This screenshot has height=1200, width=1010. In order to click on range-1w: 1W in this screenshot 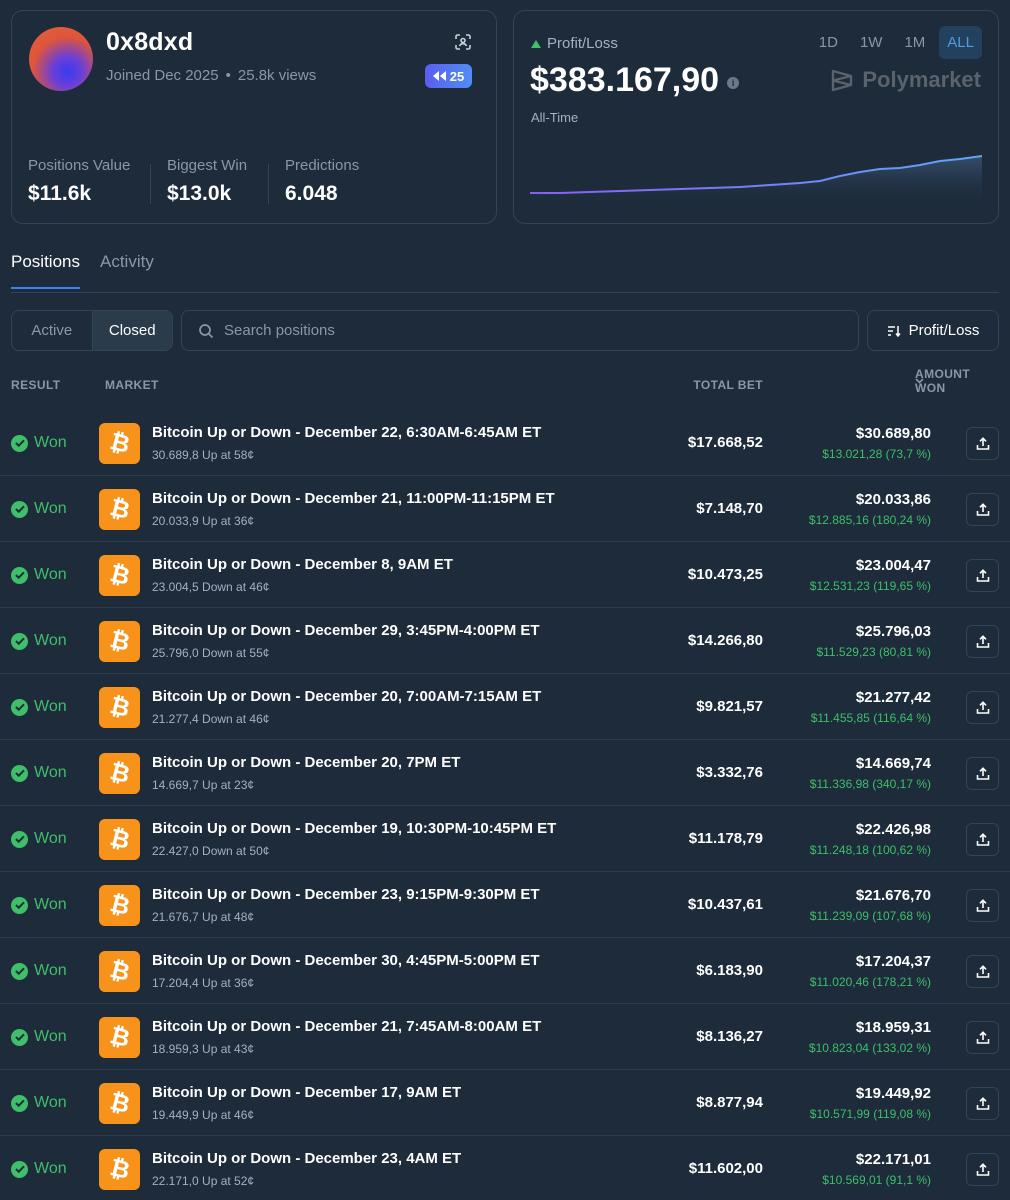, I will do `click(871, 42)`.